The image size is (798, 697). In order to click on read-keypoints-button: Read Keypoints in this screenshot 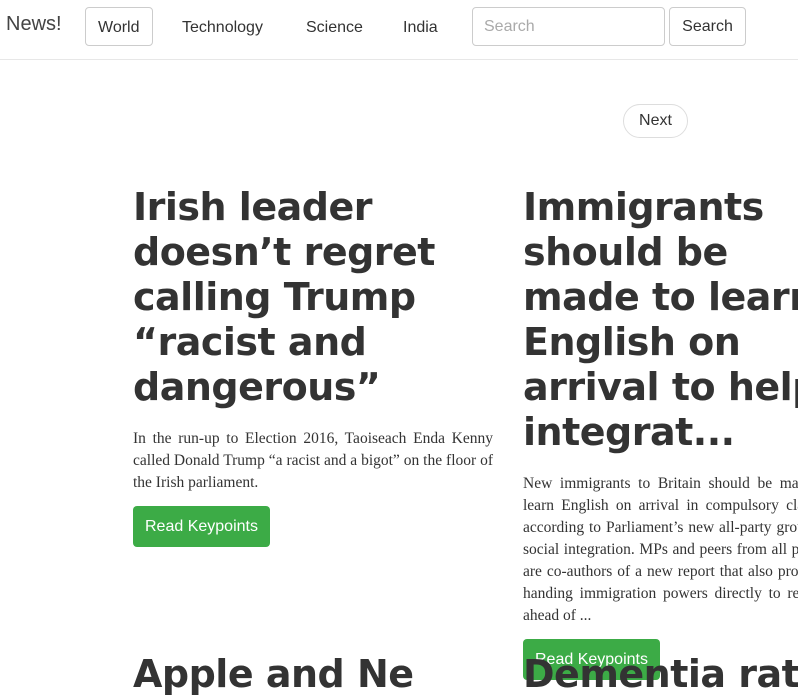, I will do `click(201, 526)`.